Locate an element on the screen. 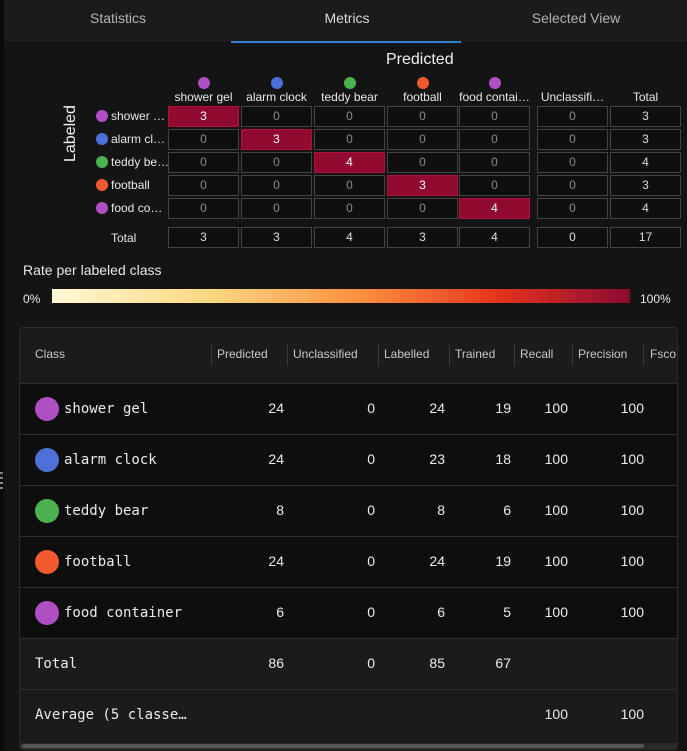 The height and width of the screenshot is (751, 687). column-header: Predicted is located at coordinates (242, 354).